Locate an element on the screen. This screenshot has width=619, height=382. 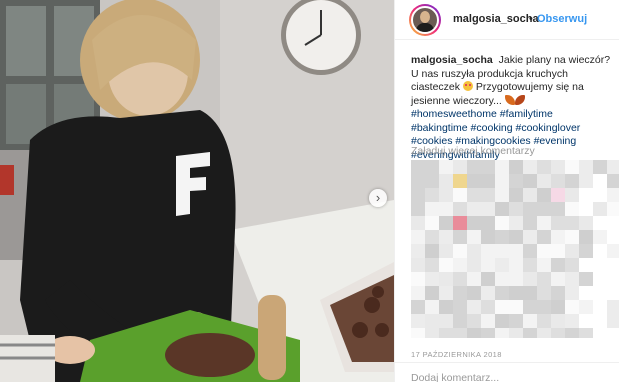
hashtag-link: #bakingtime is located at coordinates (439, 128).